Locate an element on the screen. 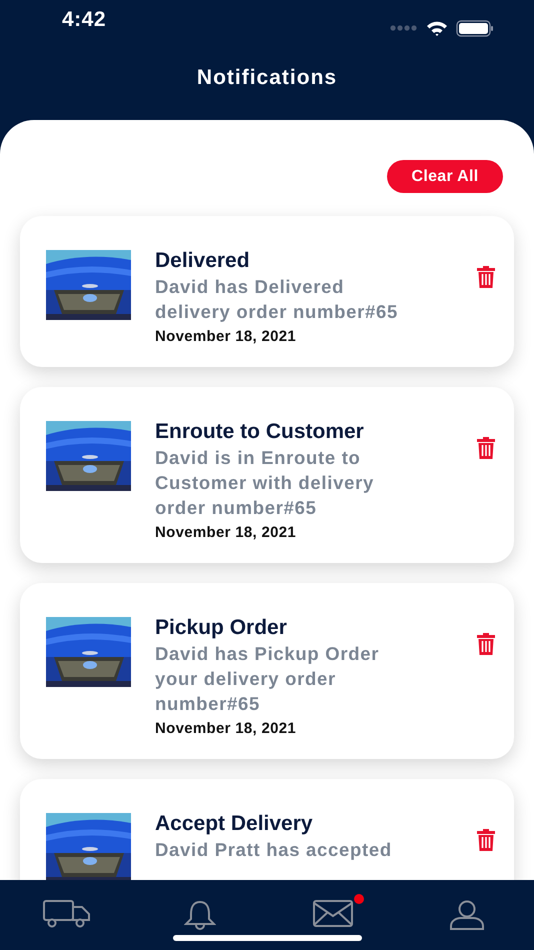  mail-icon is located at coordinates (333, 914).